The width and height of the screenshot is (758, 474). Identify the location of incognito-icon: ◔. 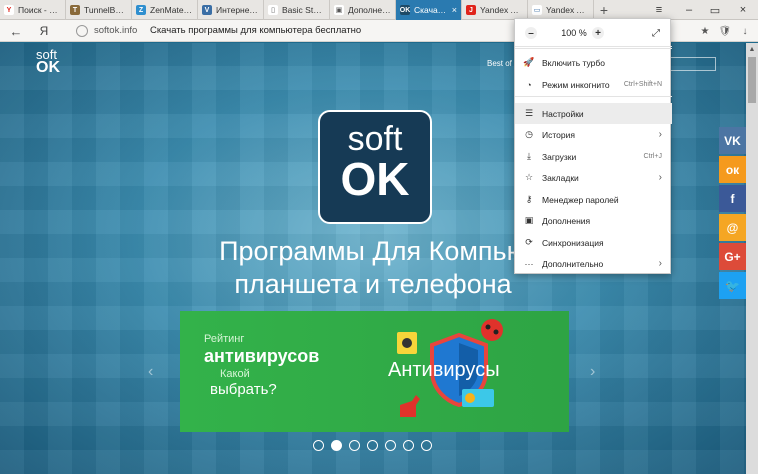
(529, 84).